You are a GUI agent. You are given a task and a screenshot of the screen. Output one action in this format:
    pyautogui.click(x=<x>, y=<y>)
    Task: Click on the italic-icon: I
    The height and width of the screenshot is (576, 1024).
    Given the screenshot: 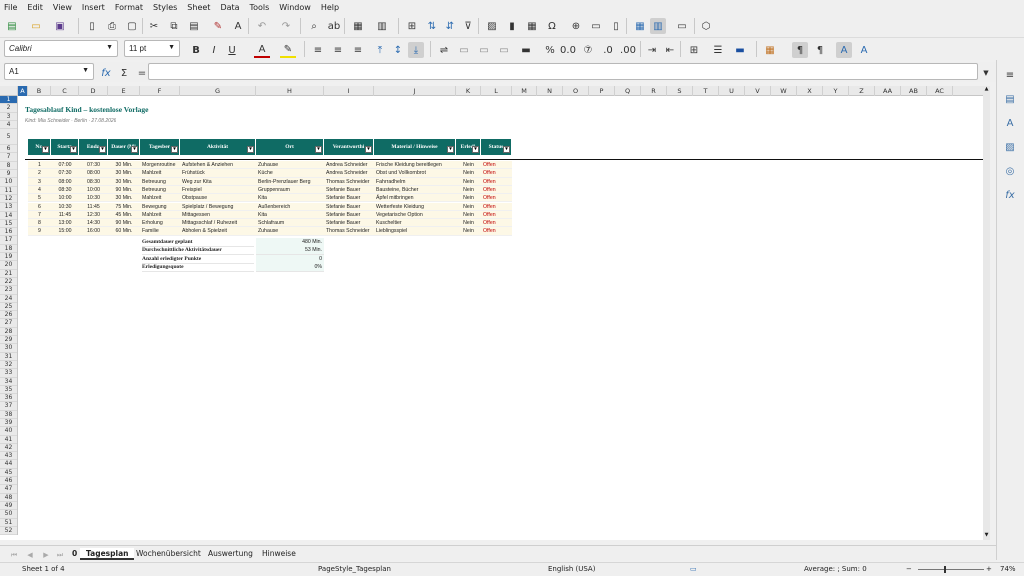 What is the action you would take?
    pyautogui.click(x=214, y=50)
    